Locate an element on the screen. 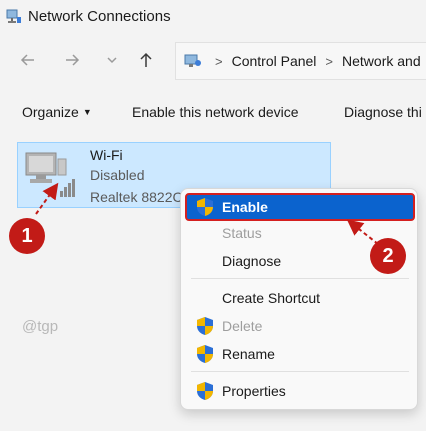  menu-label-delete: Delete is located at coordinates (242, 326).